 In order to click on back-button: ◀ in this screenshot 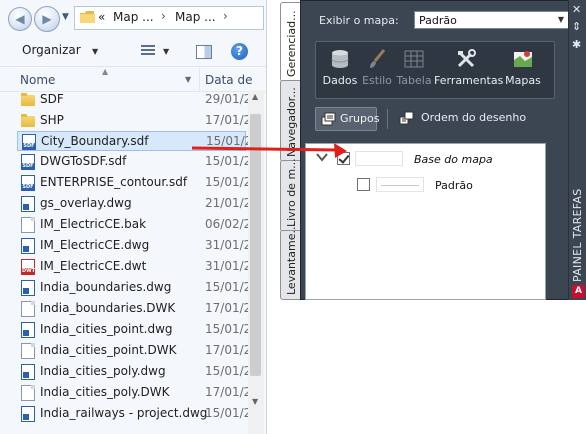, I will do `click(20, 19)`.